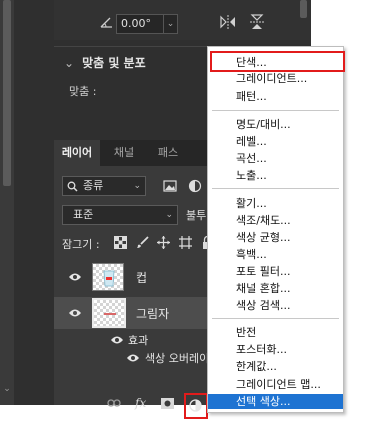 The height and width of the screenshot is (421, 389). What do you see at coordinates (195, 186) in the screenshot?
I see `adjustment-filter-icon` at bounding box center [195, 186].